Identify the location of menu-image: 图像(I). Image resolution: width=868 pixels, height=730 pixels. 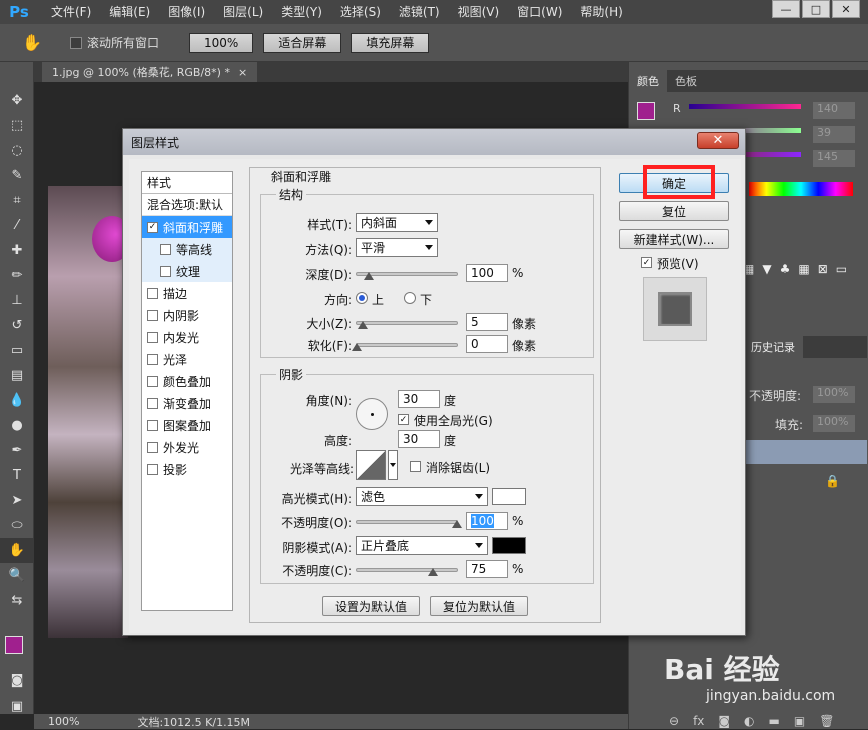
(186, 12).